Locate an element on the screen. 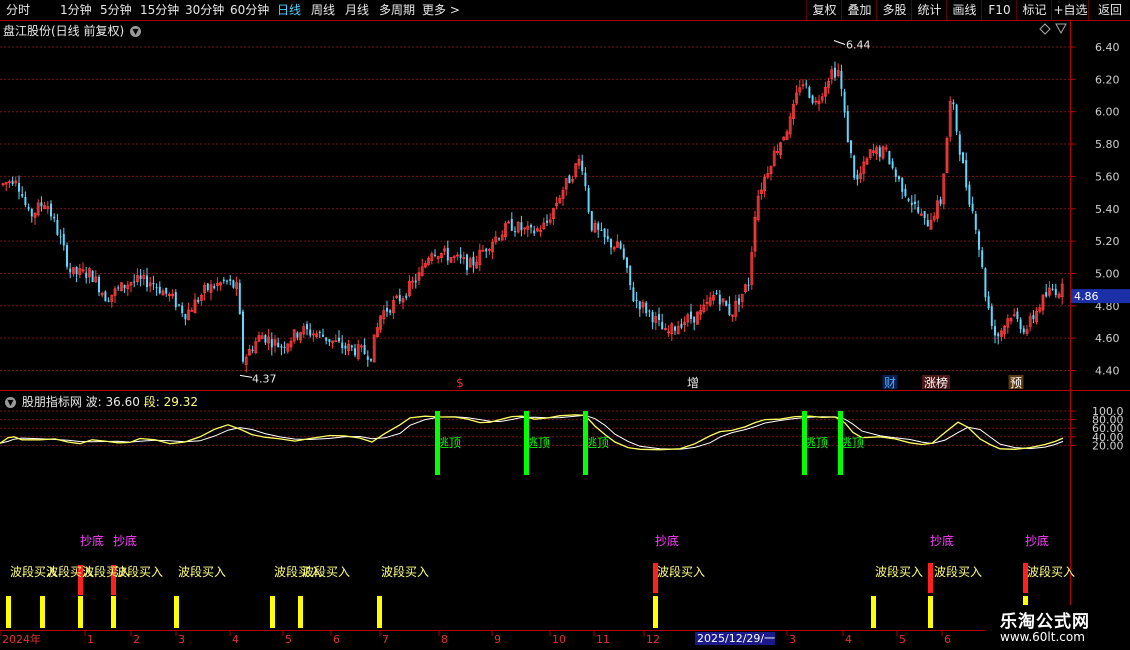  low-label: 4.37 is located at coordinates (264, 378).